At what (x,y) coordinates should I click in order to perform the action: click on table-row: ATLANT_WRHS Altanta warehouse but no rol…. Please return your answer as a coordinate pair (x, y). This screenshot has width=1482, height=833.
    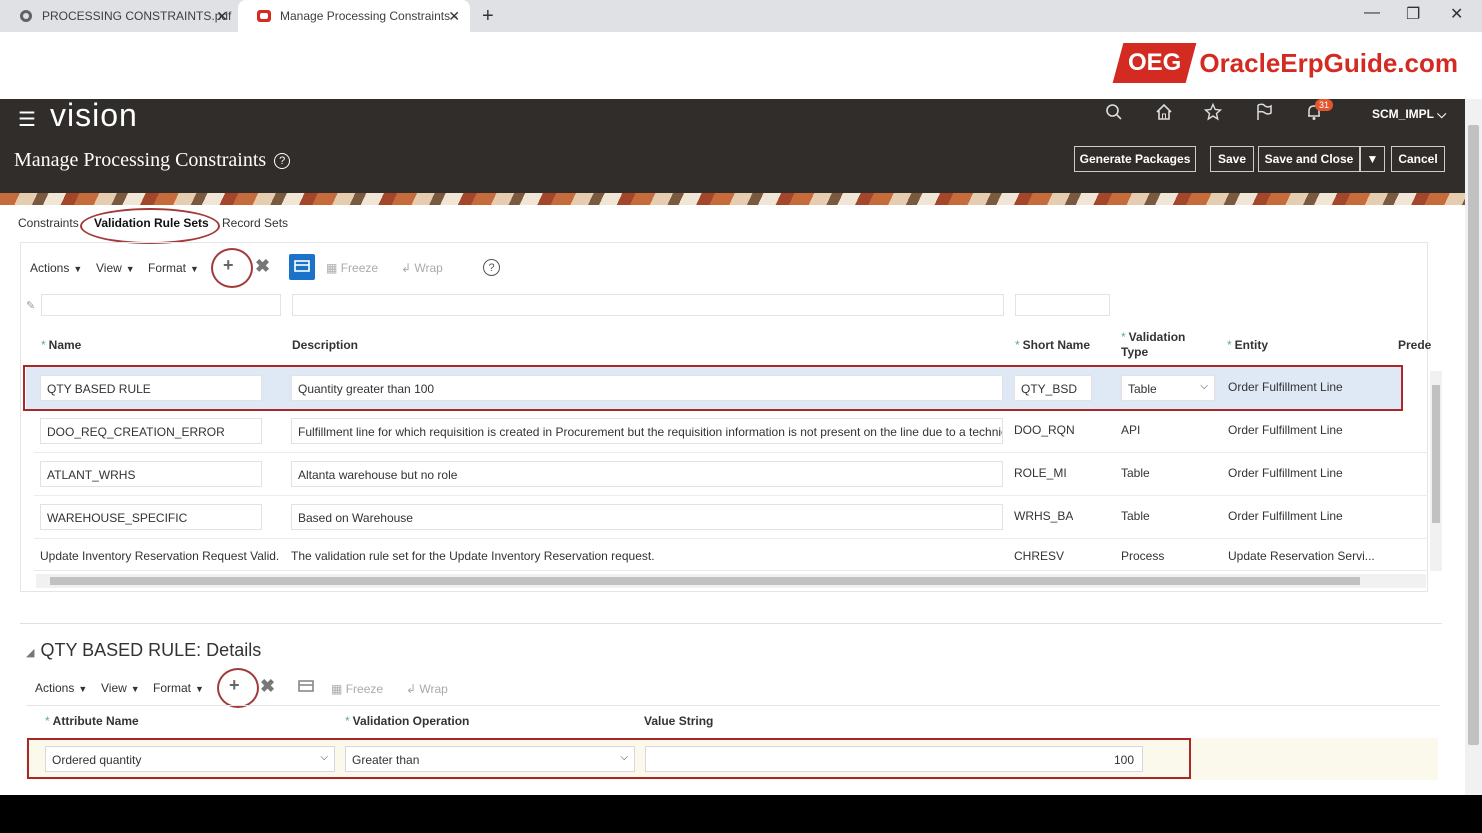
    Looking at the image, I should click on (731, 474).